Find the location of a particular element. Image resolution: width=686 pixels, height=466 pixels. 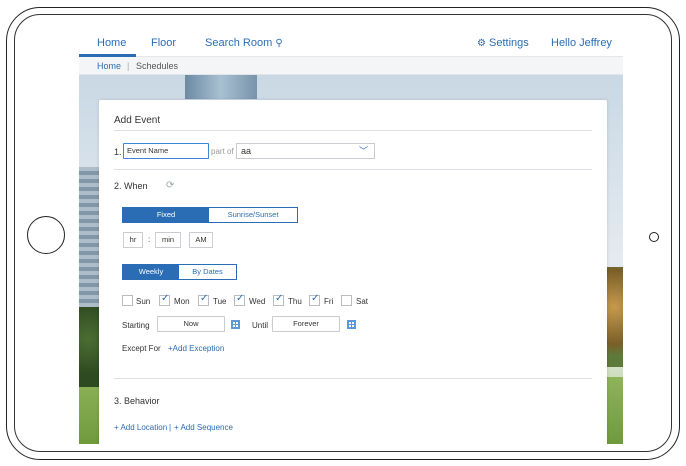

home-button is located at coordinates (46, 235).